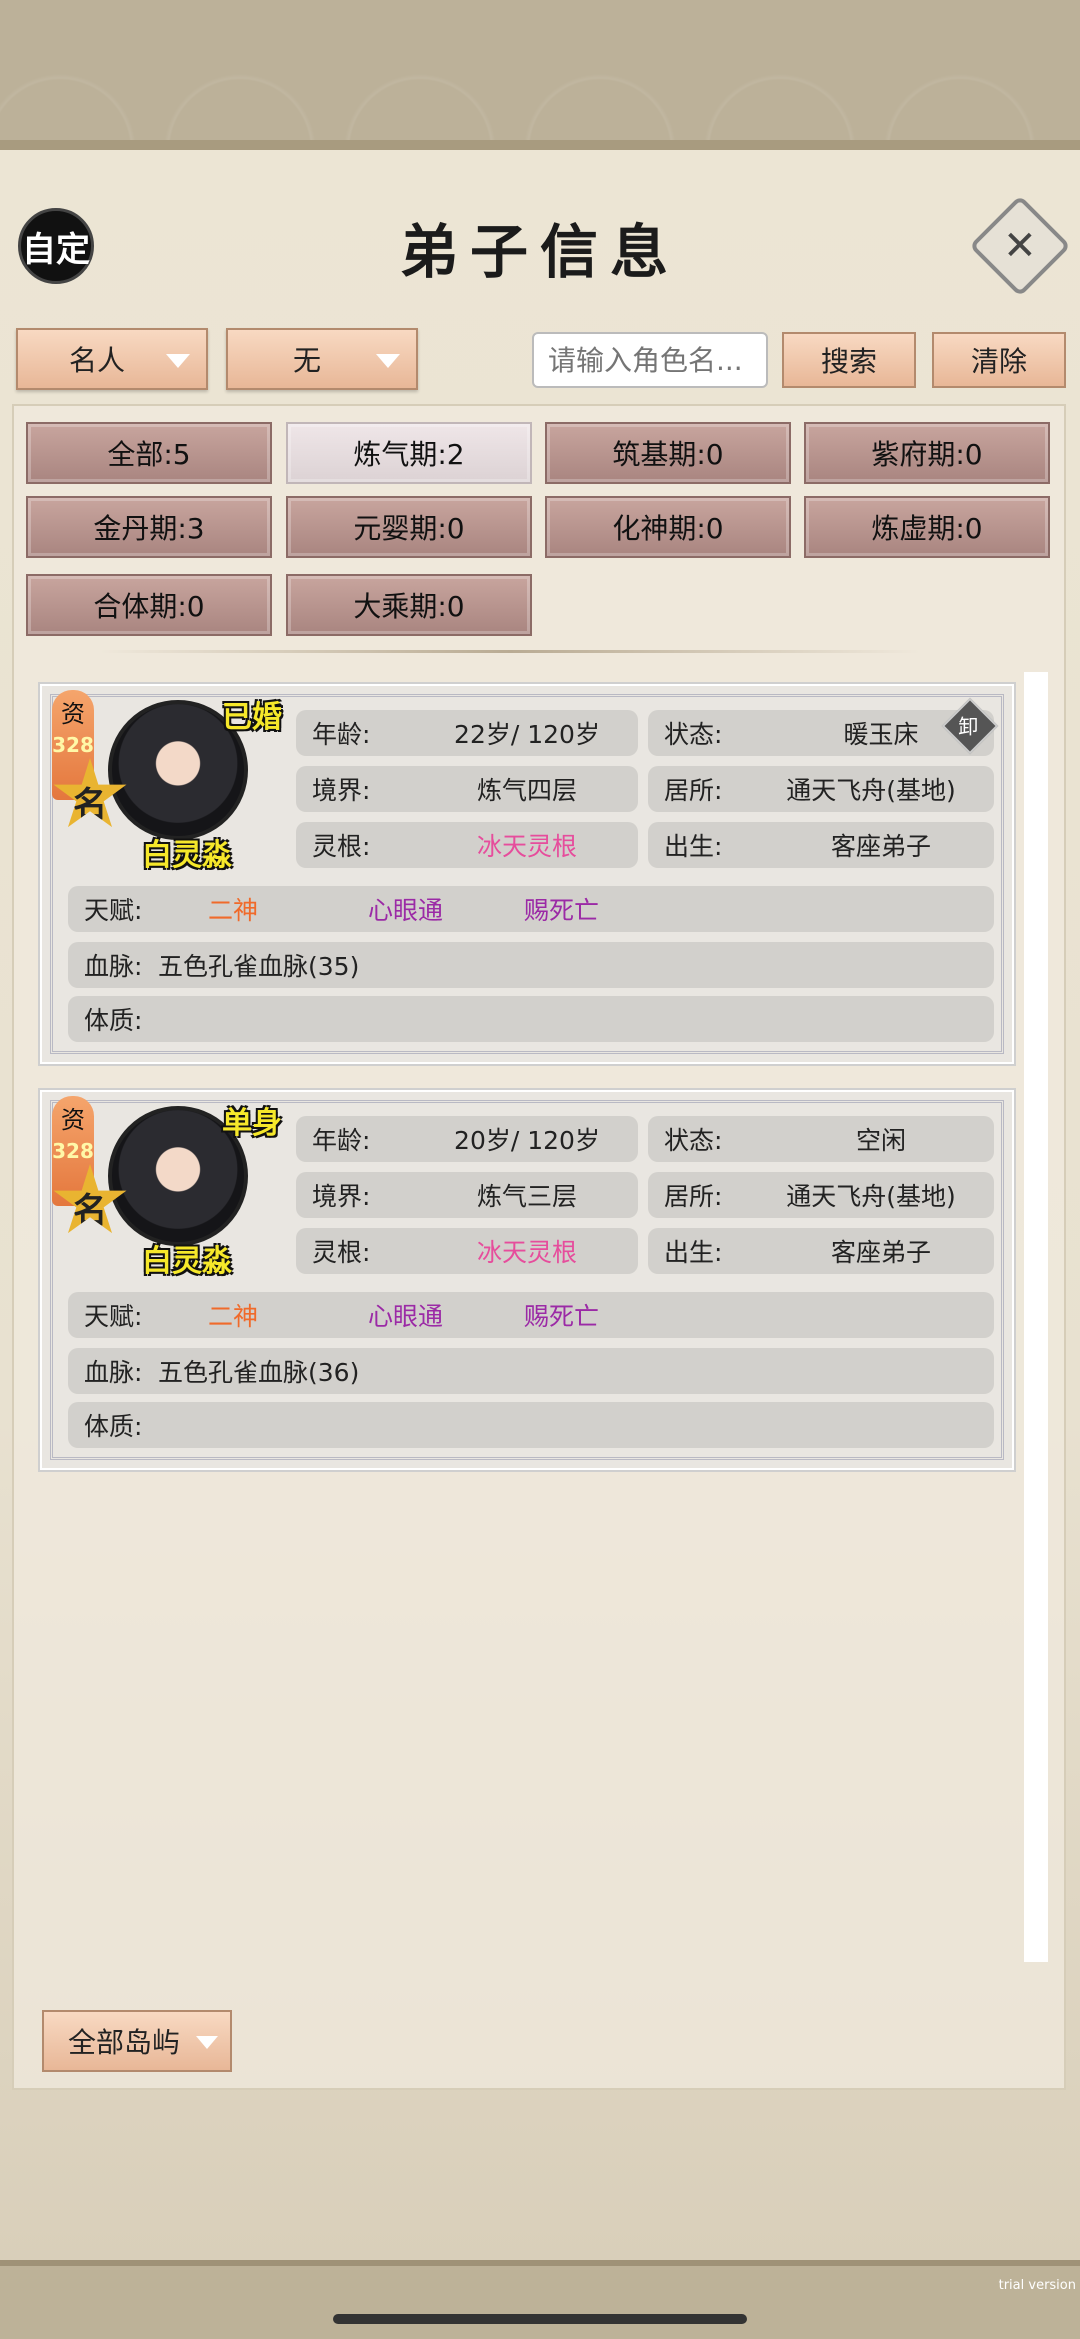 The image size is (1080, 2339). I want to click on realm-tab-heti: 合体期:0, so click(149, 605).